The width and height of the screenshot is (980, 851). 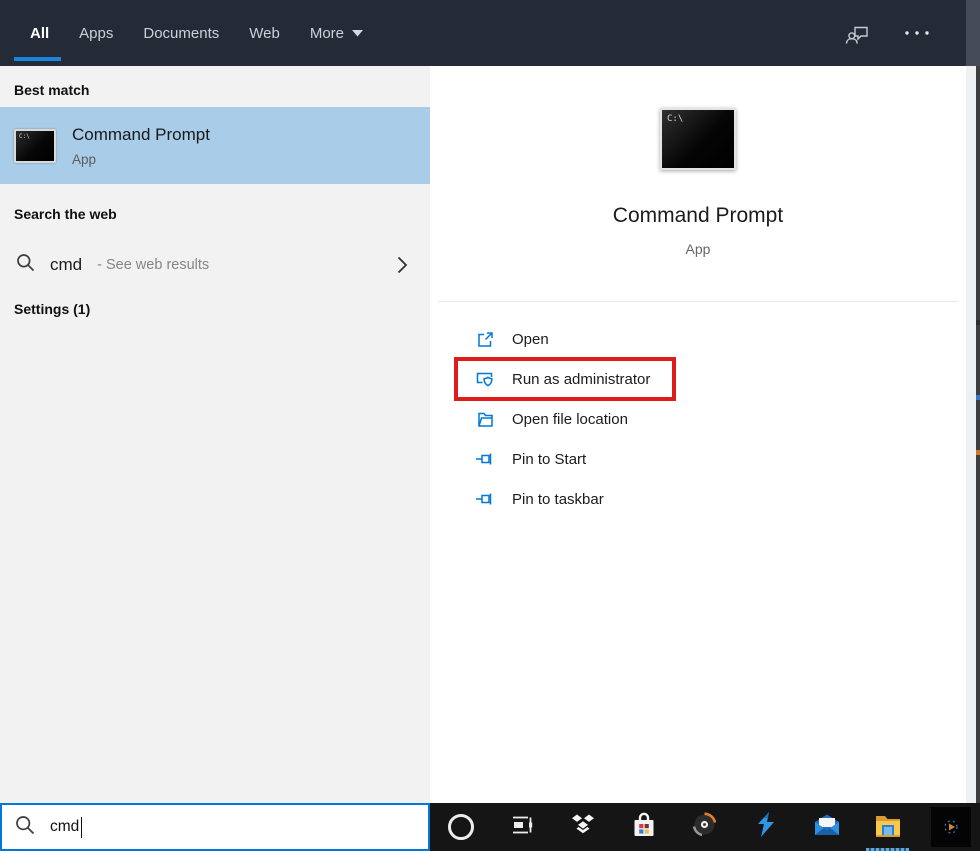 I want to click on action-open: Open, so click(x=698, y=339).